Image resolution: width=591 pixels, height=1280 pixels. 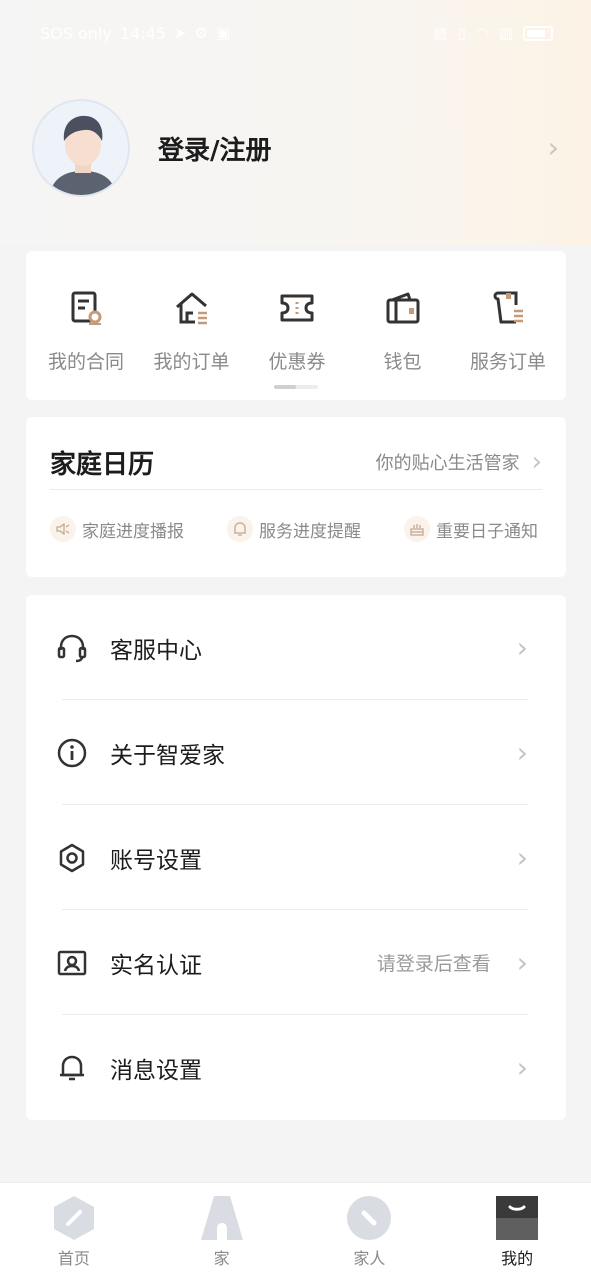 I want to click on cake-icon, so click(x=417, y=529).